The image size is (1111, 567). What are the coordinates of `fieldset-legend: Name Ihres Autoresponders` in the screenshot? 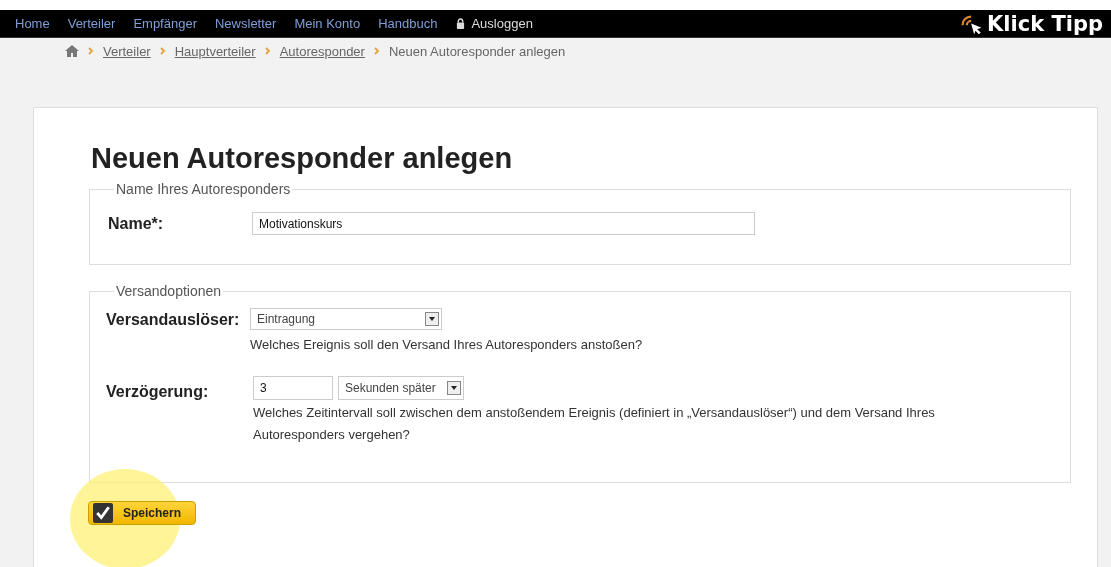 It's located at (203, 189).